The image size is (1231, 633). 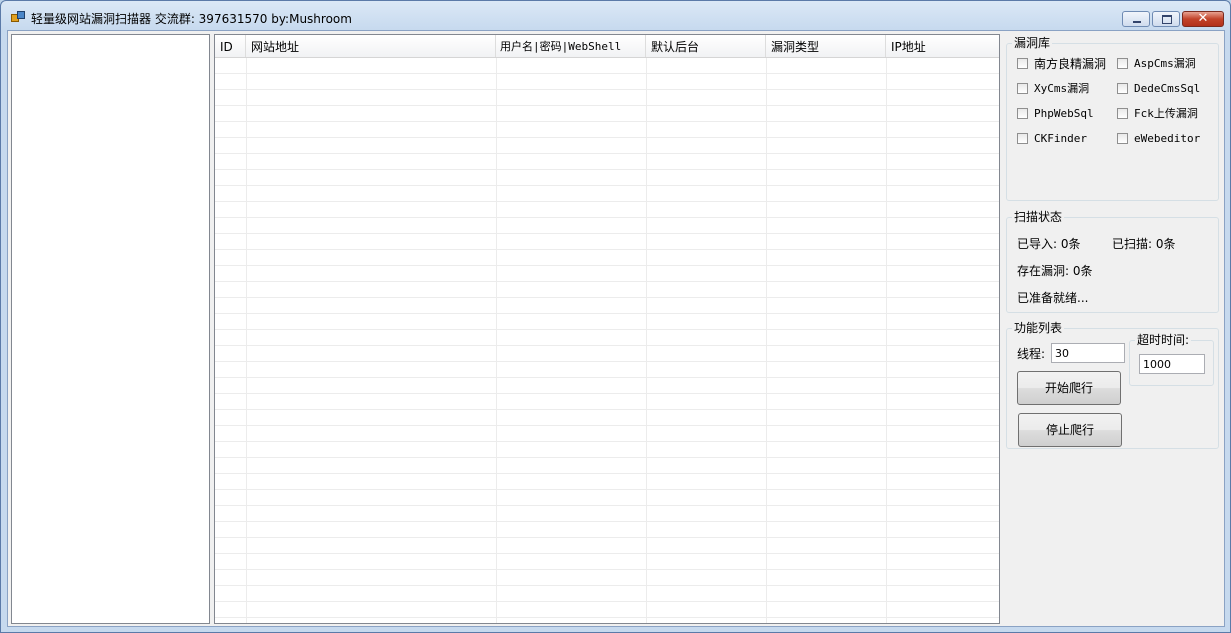 I want to click on vulnerable-count: 存在漏洞: 0条, so click(x=1055, y=271).